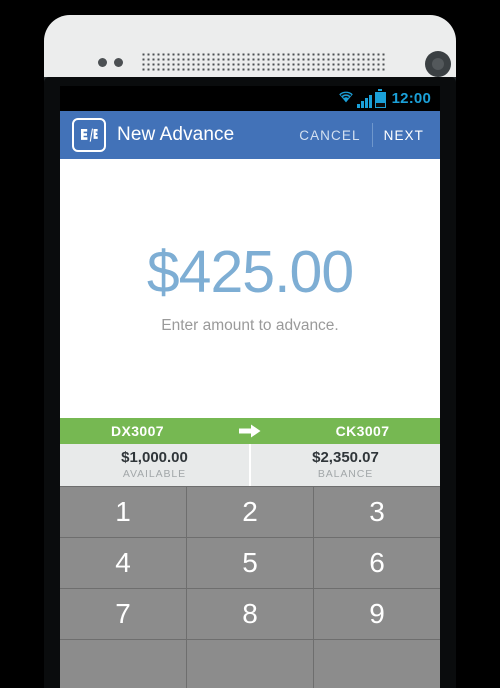 The height and width of the screenshot is (688, 500). Describe the element at coordinates (263, 62) in the screenshot. I see `earpiece-speaker-grille` at that location.